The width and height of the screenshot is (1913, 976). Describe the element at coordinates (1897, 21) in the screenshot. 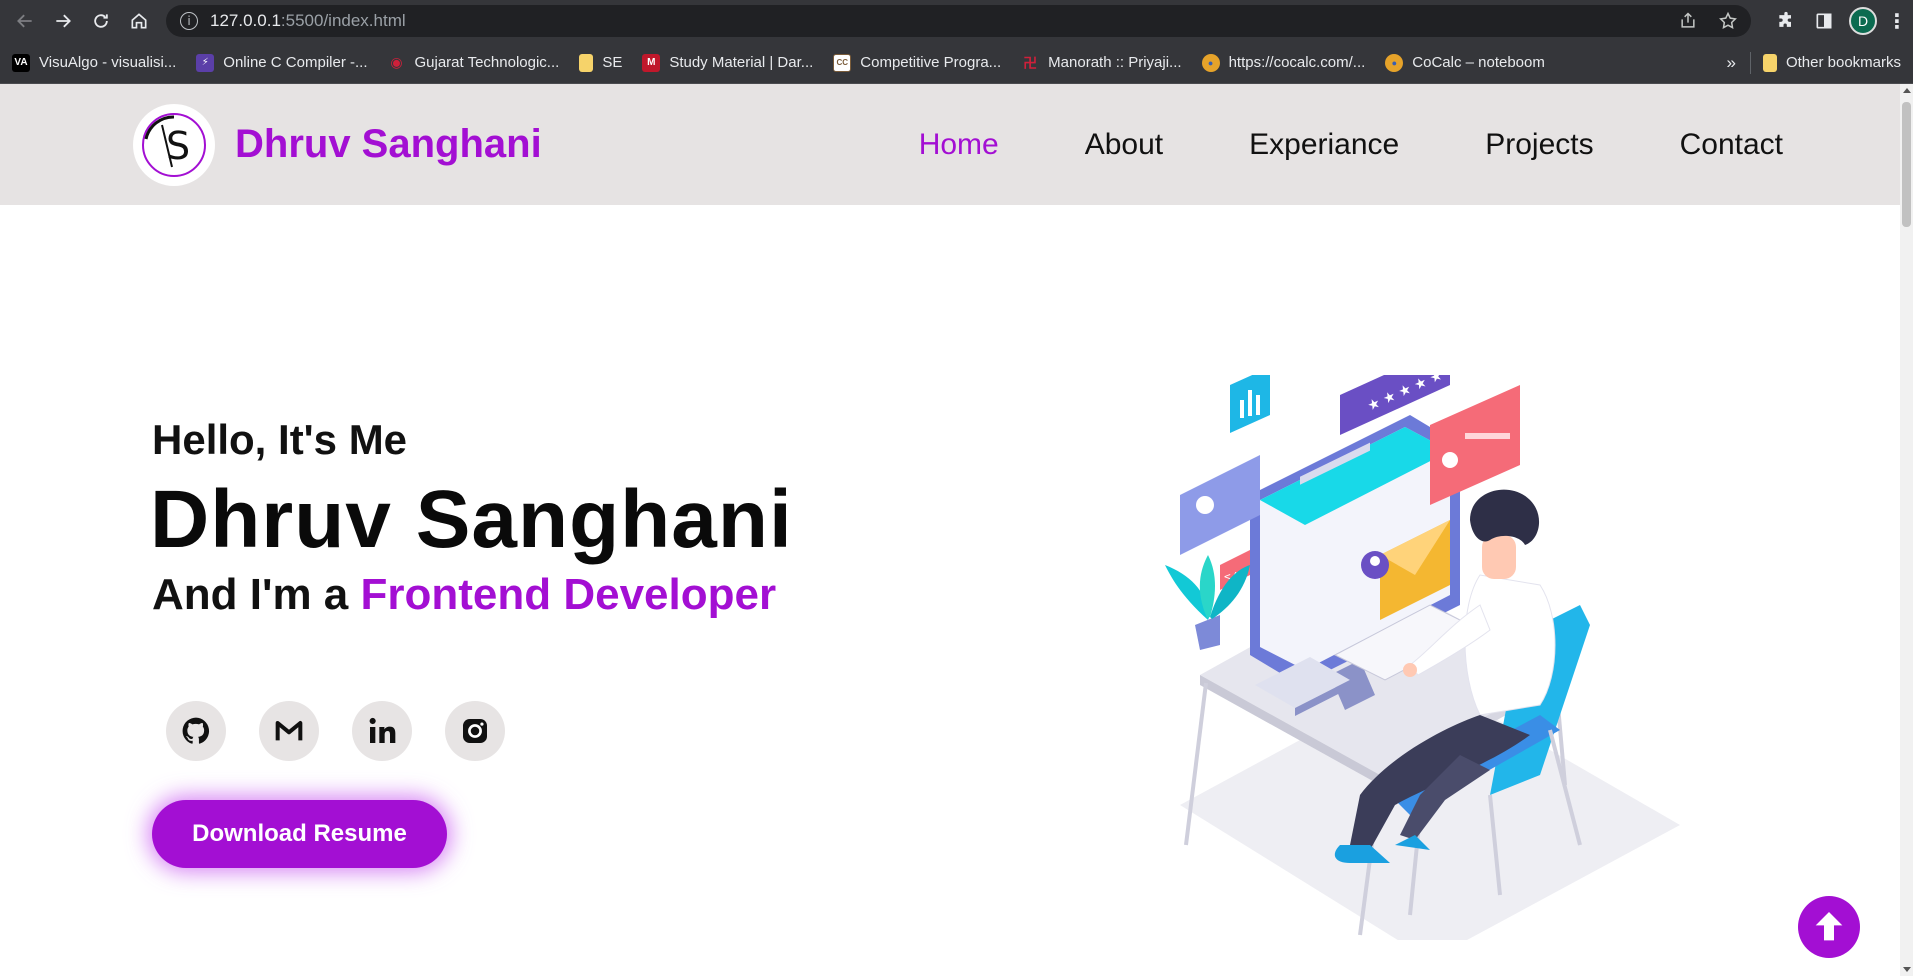

I see `browser-menu-icon: ⋮` at that location.